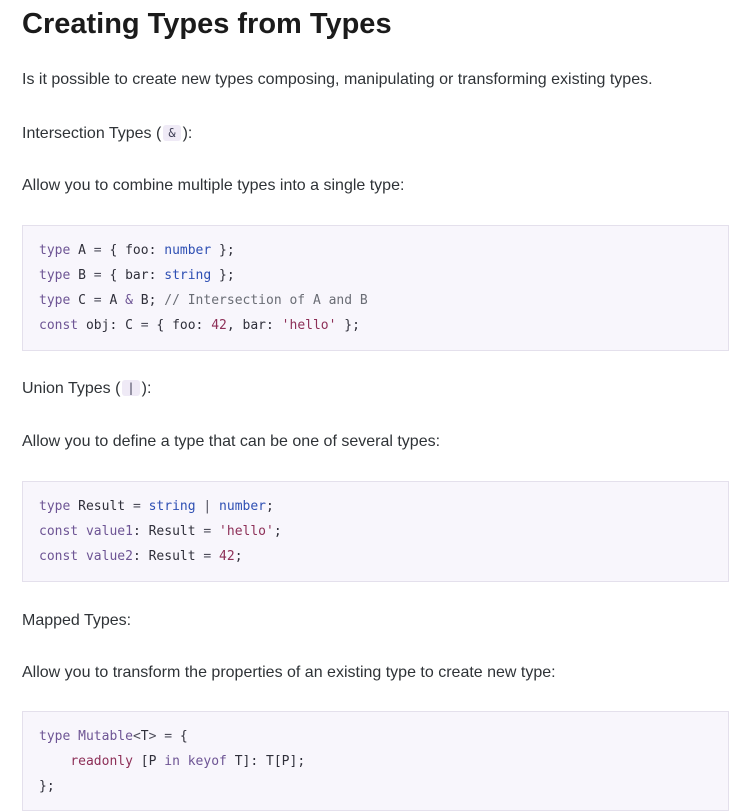  What do you see at coordinates (77, 620) in the screenshot?
I see `section-heading-mapped: Mapped Types:` at bounding box center [77, 620].